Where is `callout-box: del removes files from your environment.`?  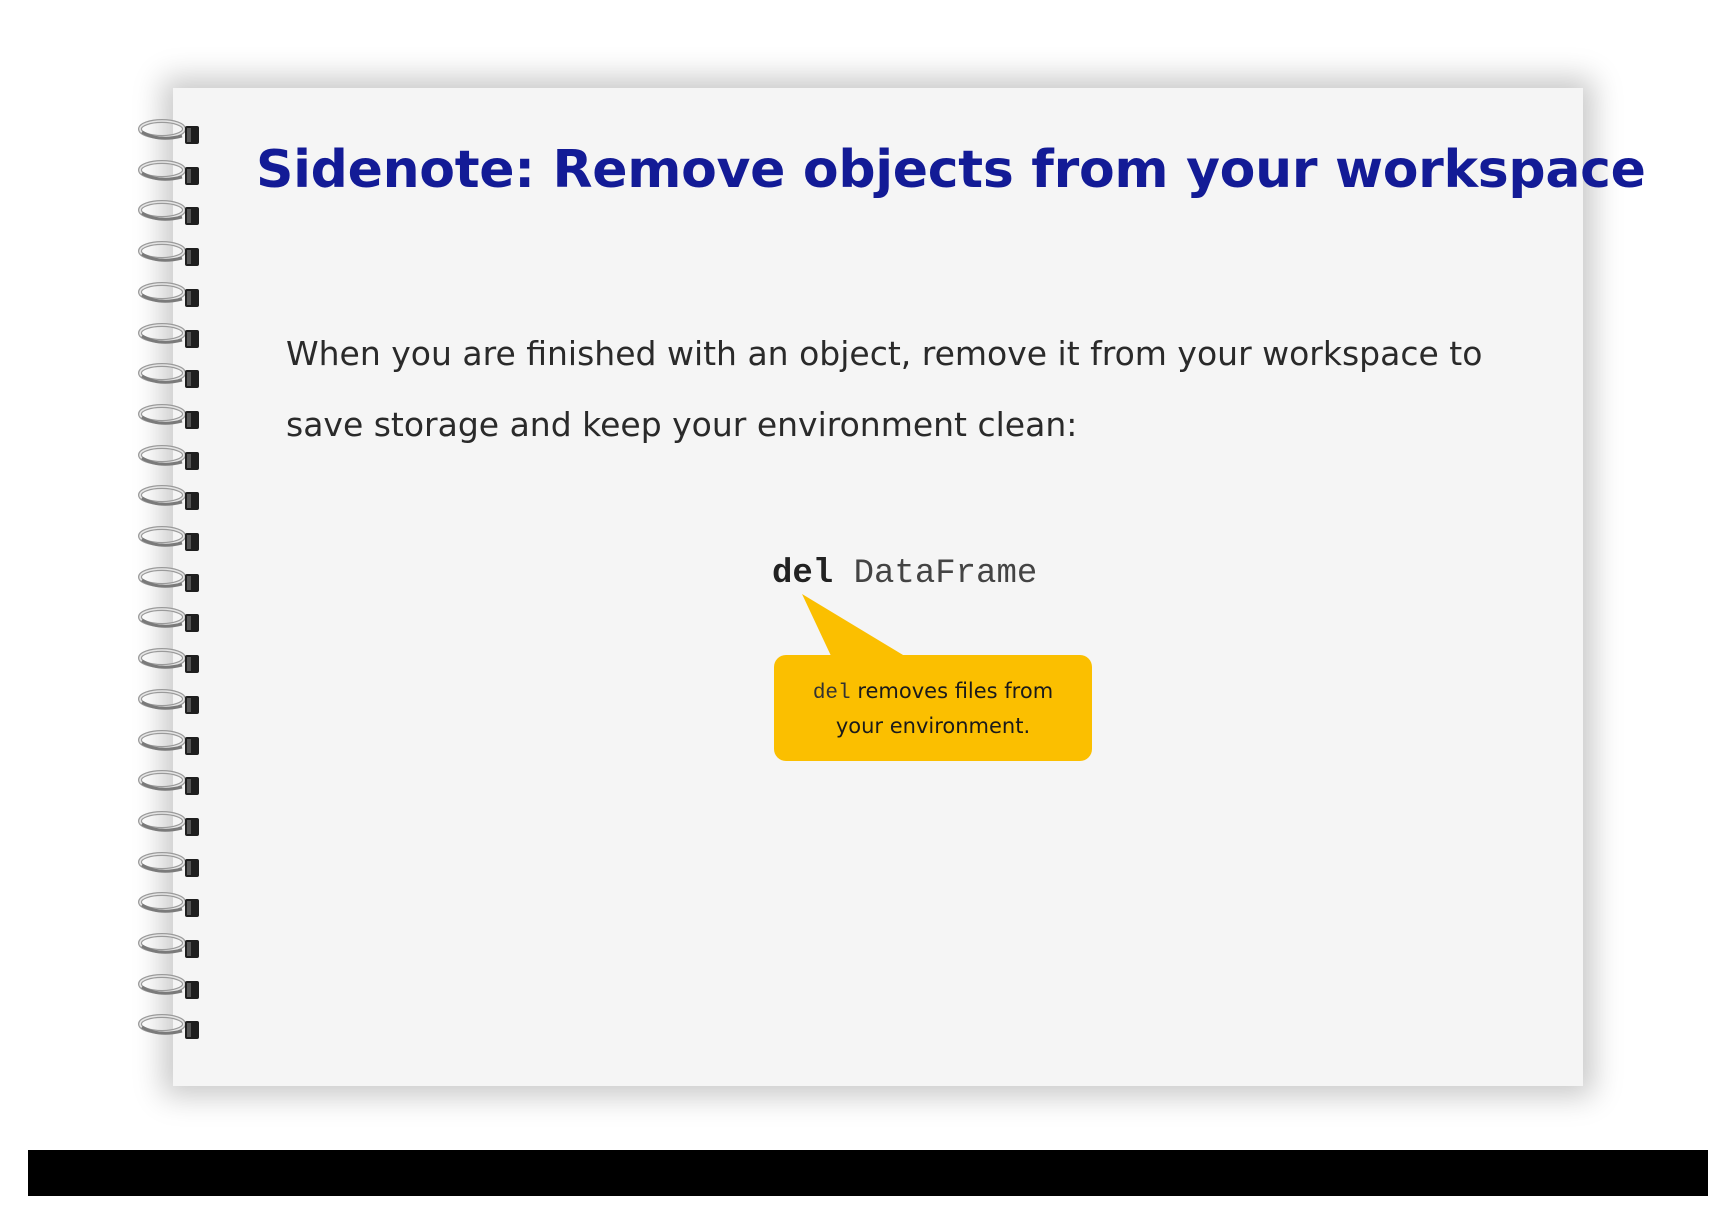
callout-box: del removes files from your environment. is located at coordinates (933, 708).